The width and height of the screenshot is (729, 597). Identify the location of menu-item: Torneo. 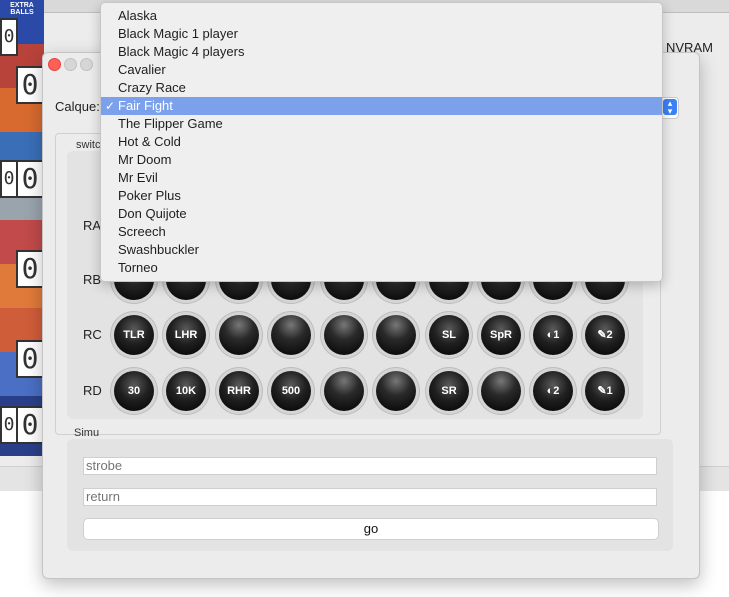
(381, 268).